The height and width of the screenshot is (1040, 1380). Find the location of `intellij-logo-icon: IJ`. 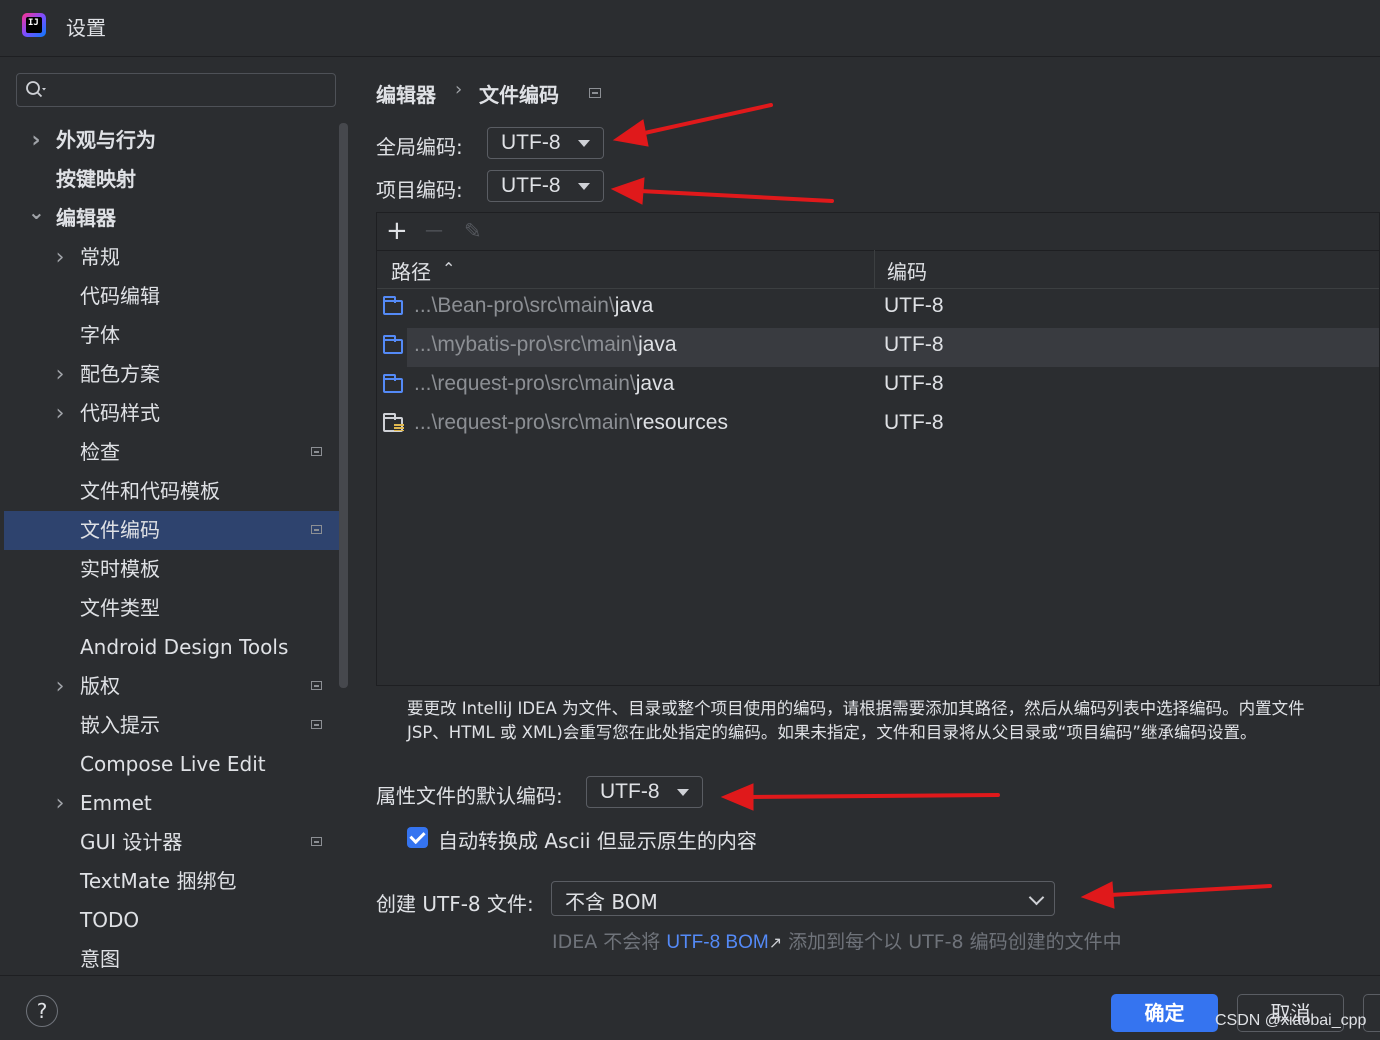

intellij-logo-icon: IJ is located at coordinates (34, 25).